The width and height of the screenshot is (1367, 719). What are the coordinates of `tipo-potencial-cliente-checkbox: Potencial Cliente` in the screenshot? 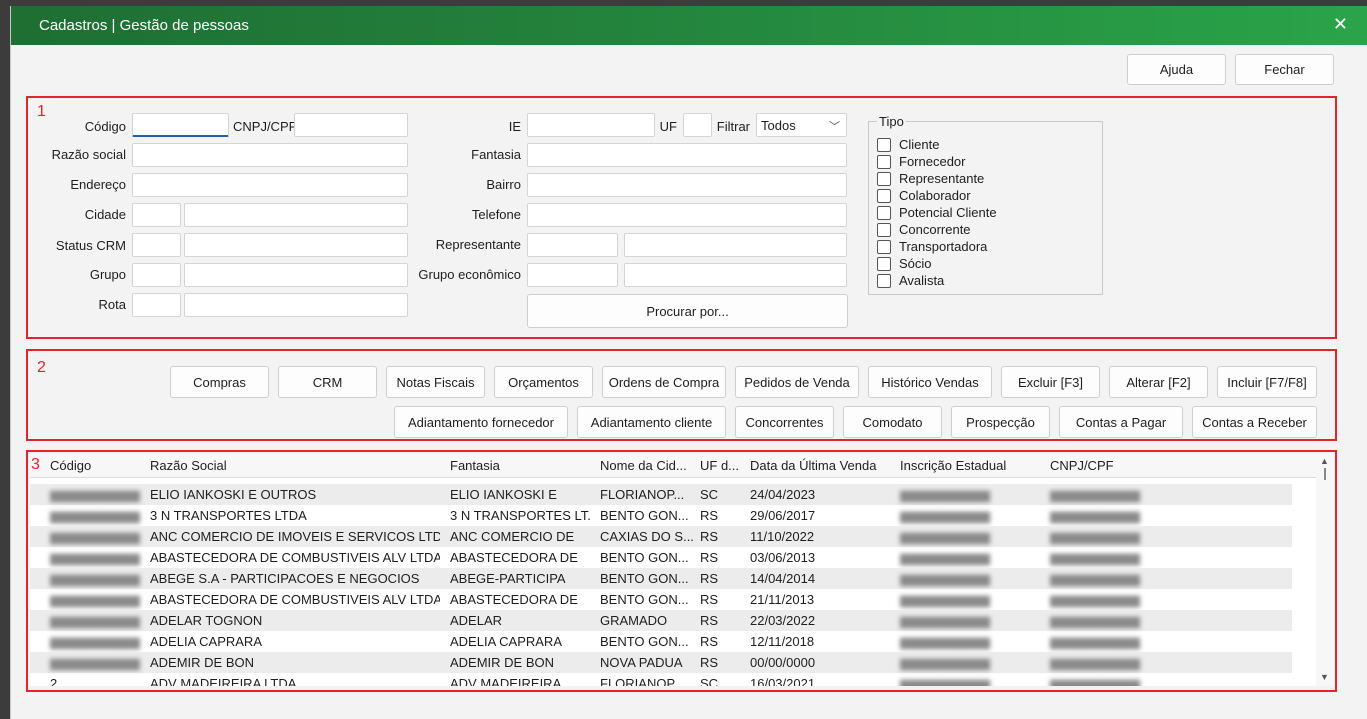 It's located at (937, 212).